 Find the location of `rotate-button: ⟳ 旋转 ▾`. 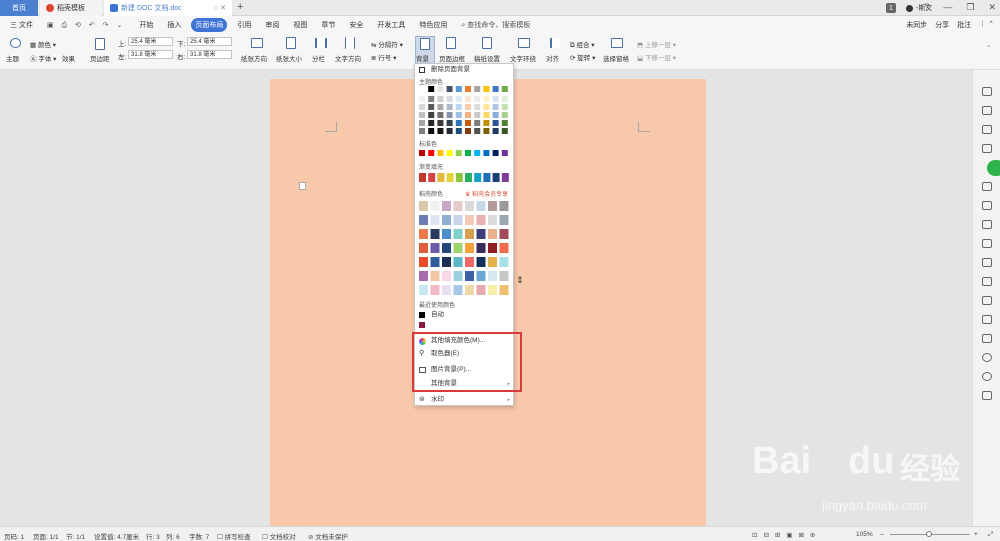

rotate-button: ⟳ 旋转 ▾ is located at coordinates (582, 57).